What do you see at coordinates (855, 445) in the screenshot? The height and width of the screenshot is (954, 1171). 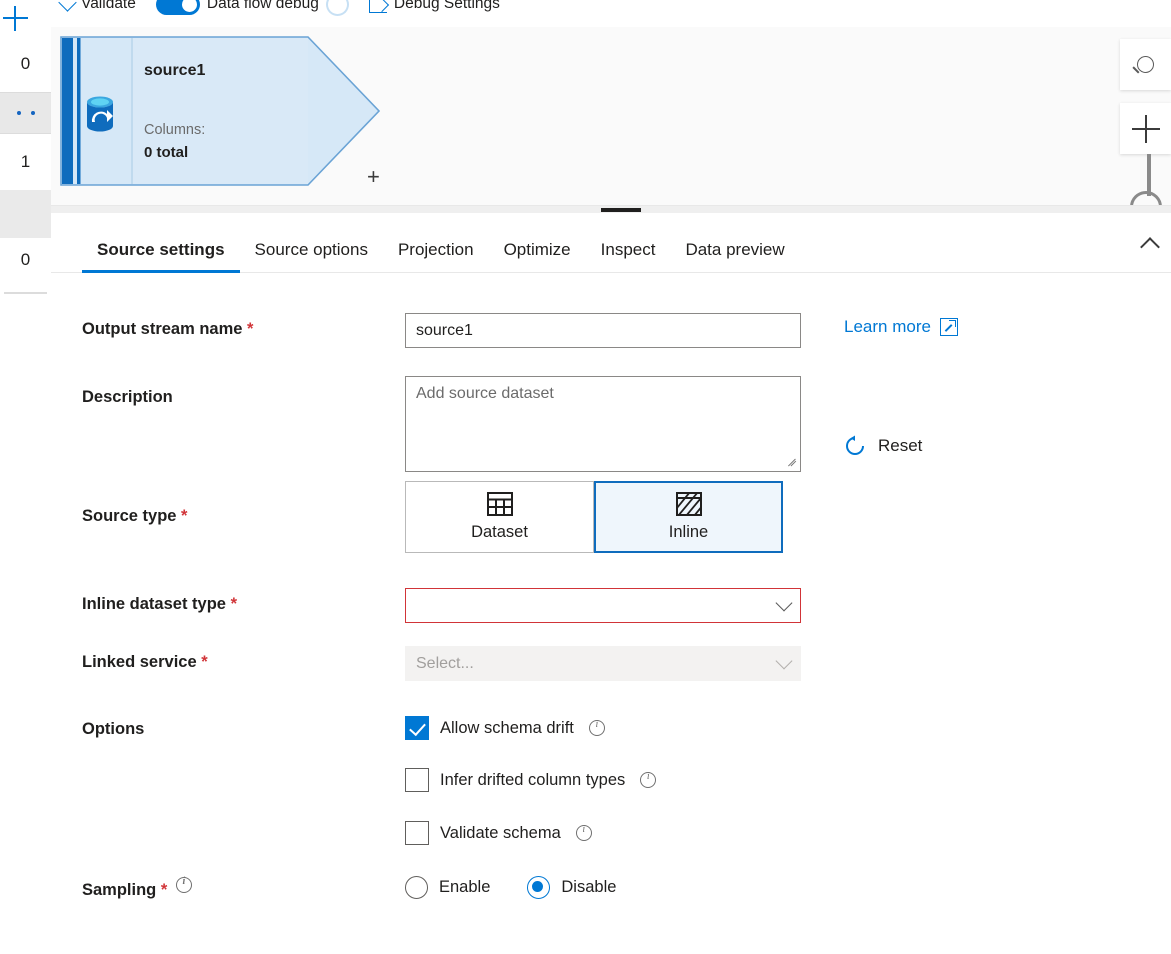 I see `refresh-icon` at bounding box center [855, 445].